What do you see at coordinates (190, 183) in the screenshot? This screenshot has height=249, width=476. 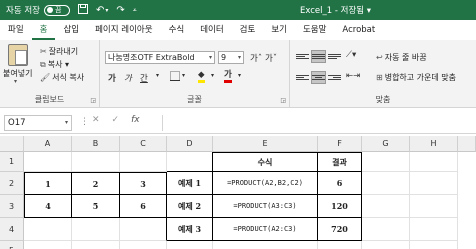 I see `cell-d2: 예제 1` at bounding box center [190, 183].